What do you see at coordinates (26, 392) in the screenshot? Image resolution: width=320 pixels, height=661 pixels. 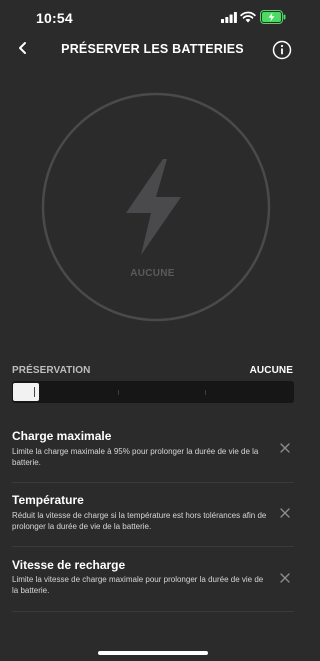 I see `slider-thumb` at bounding box center [26, 392].